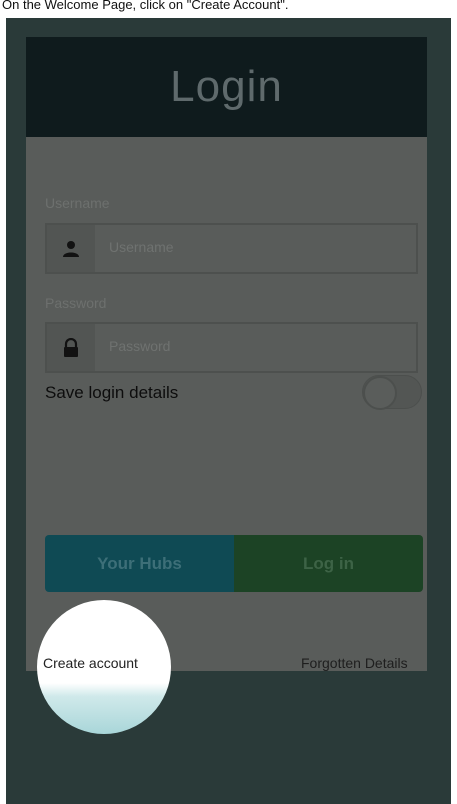 The image size is (457, 804). I want to click on lock-icon, so click(71, 347).